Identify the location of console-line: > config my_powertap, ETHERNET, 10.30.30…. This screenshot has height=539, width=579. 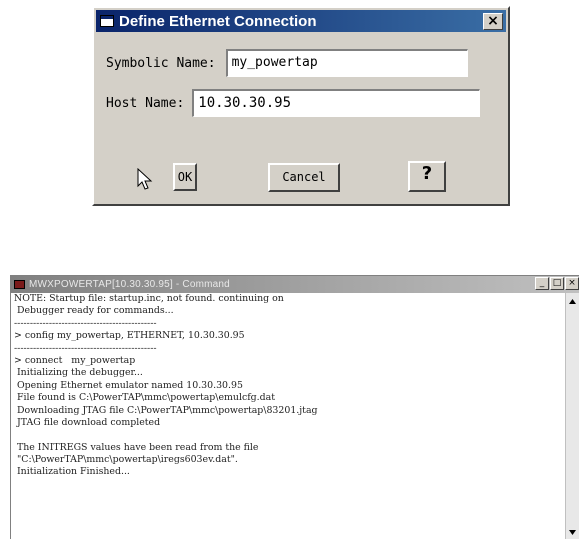
(129, 336).